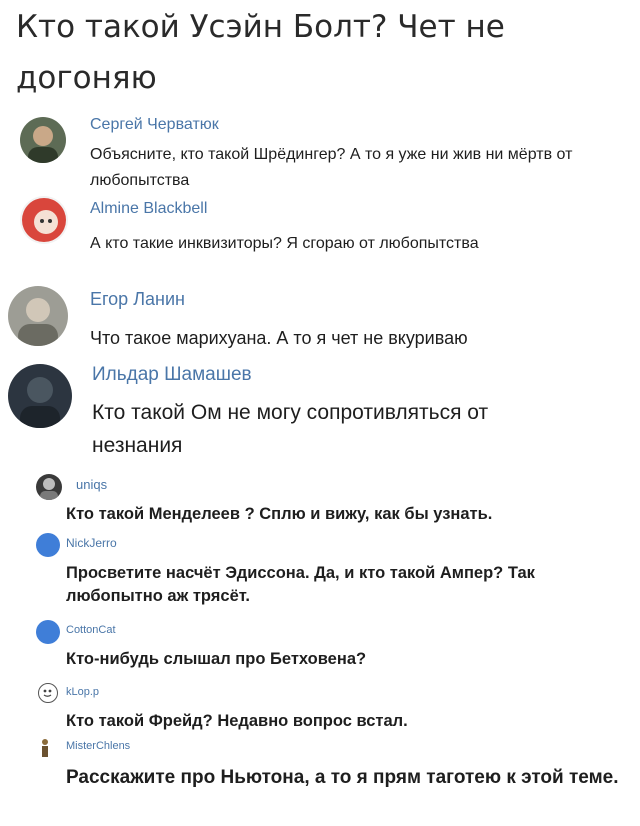  I want to click on comment-author: kLop.p, so click(82, 692).